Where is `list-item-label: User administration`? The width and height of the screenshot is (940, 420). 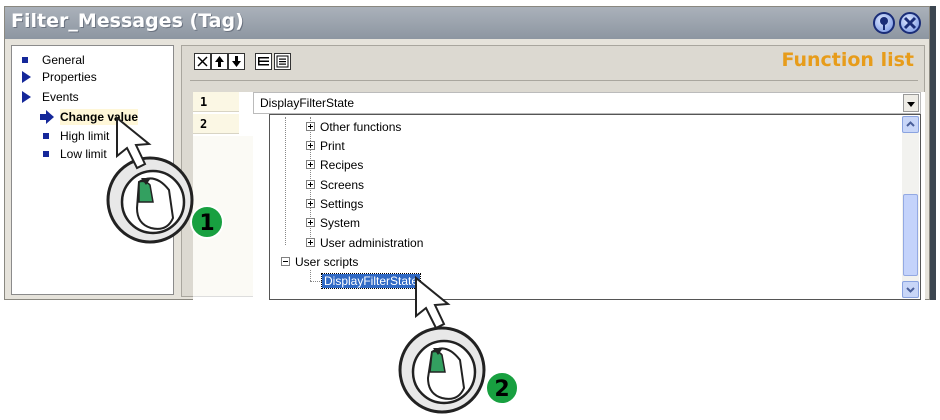 list-item-label: User administration is located at coordinates (372, 243).